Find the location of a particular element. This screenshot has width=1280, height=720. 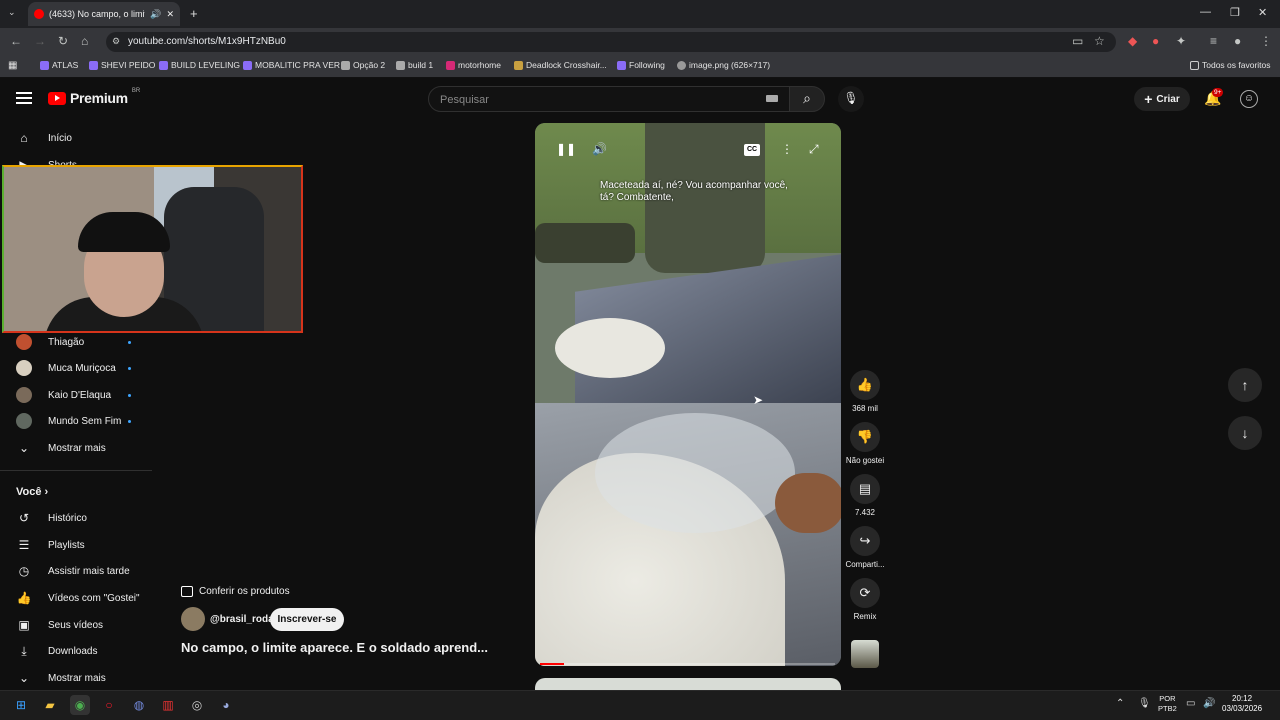

browser-menu-icon: ⋮ is located at coordinates (1266, 41).